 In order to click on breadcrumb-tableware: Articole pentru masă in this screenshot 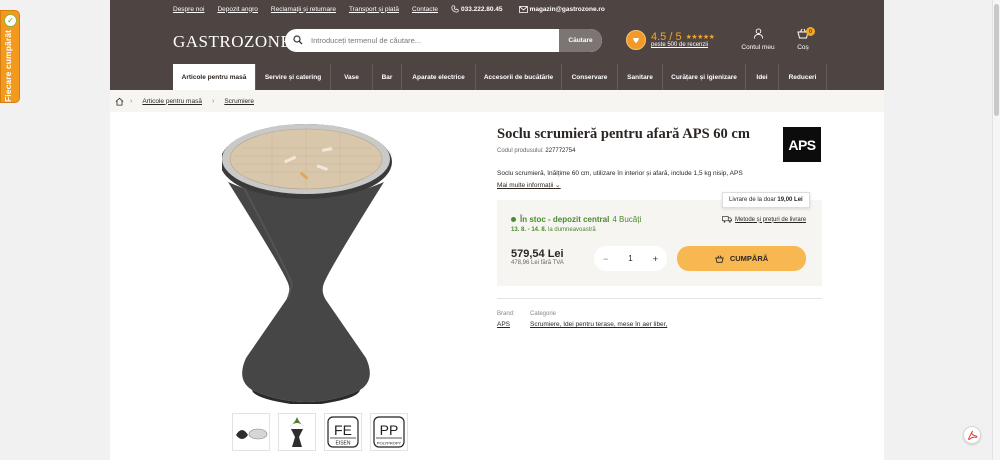, I will do `click(172, 101)`.